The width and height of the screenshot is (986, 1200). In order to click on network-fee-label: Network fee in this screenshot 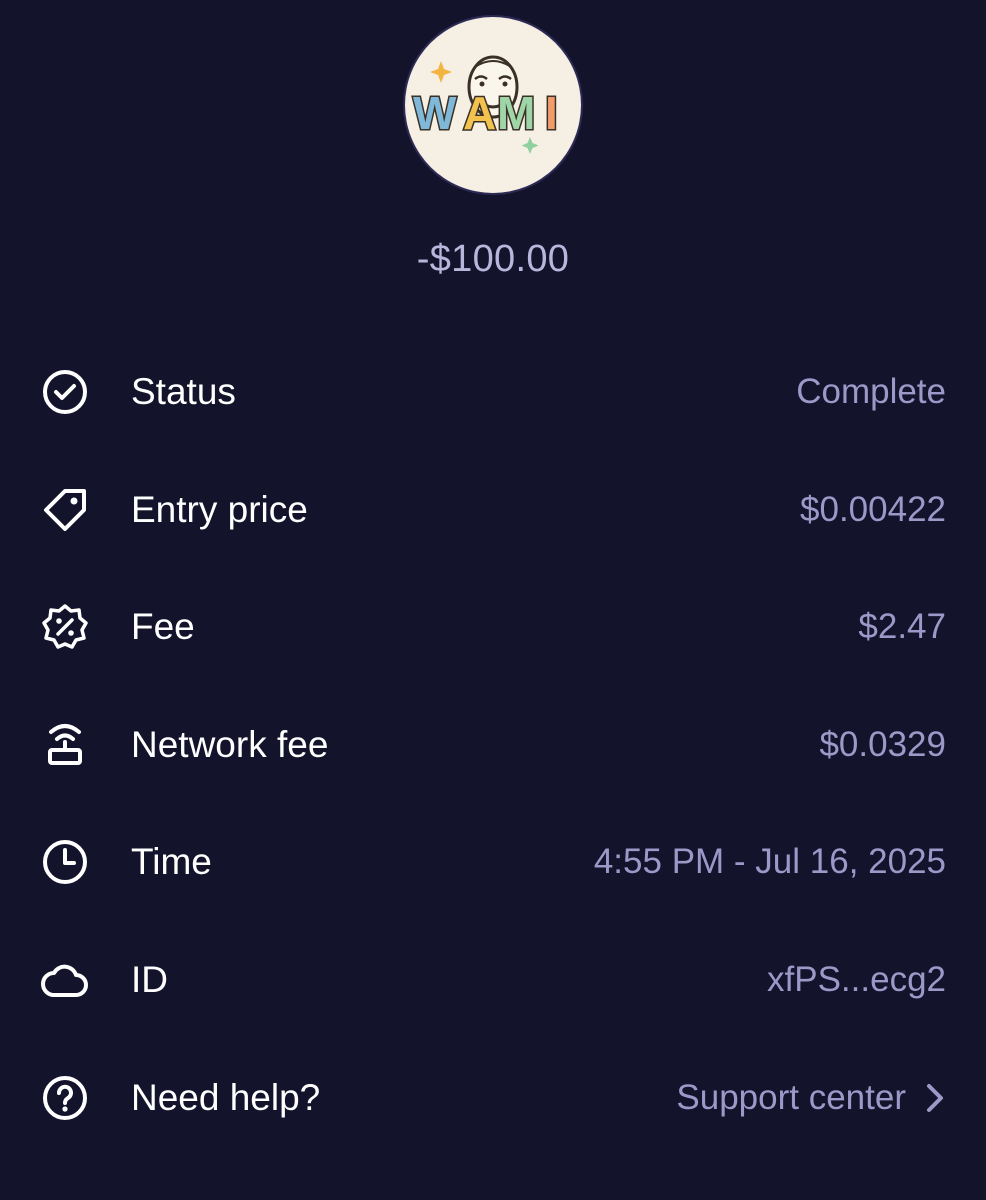, I will do `click(230, 744)`.